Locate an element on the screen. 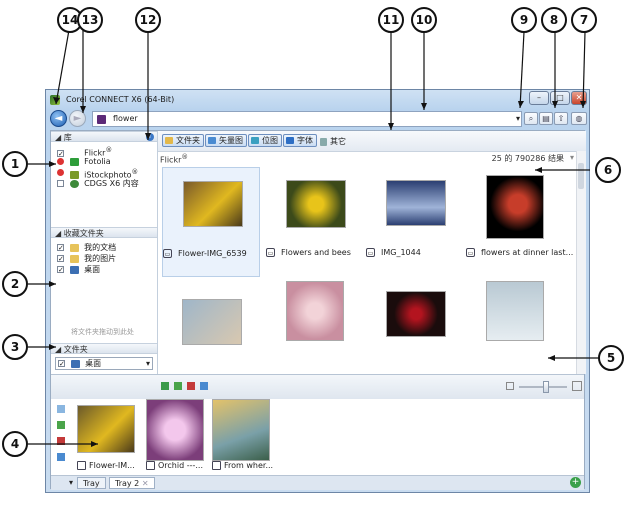  search-button: ⌕ is located at coordinates (531, 118).